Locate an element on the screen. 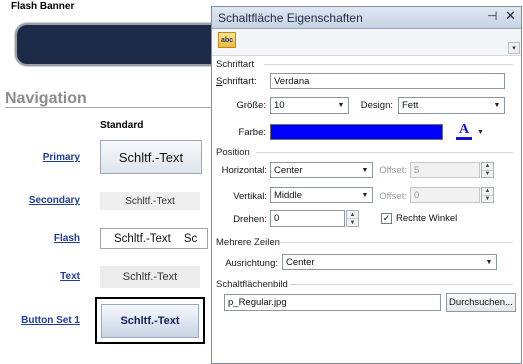 The image size is (523, 364). text-color-icon: A is located at coordinates (464, 132).